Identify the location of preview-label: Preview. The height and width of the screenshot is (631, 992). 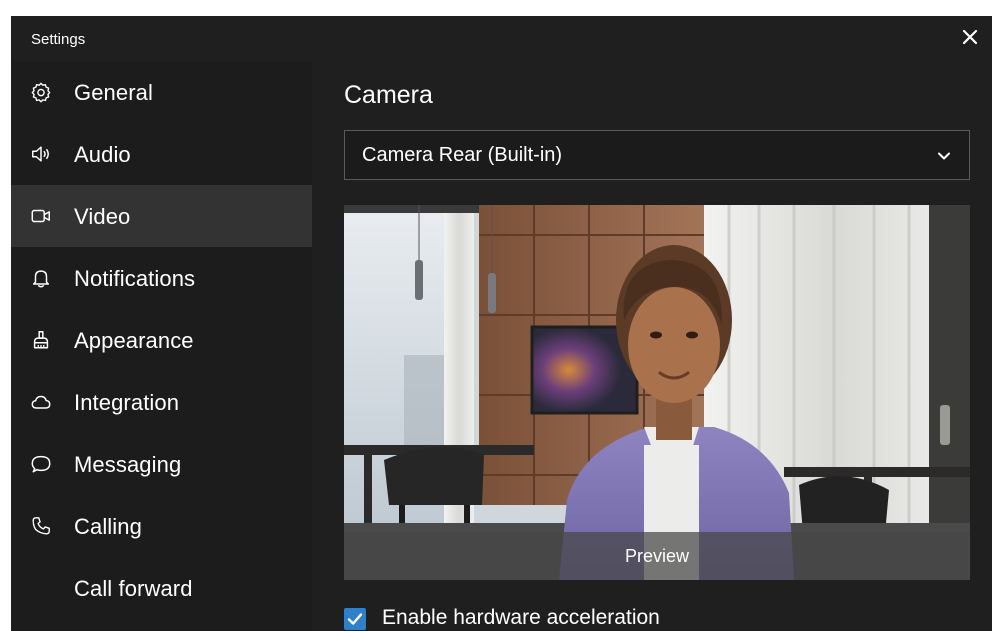
(657, 556).